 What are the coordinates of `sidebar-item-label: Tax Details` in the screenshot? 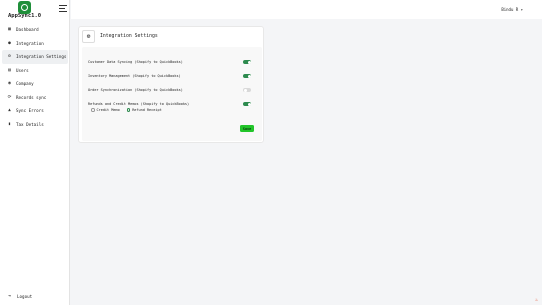 It's located at (30, 124).